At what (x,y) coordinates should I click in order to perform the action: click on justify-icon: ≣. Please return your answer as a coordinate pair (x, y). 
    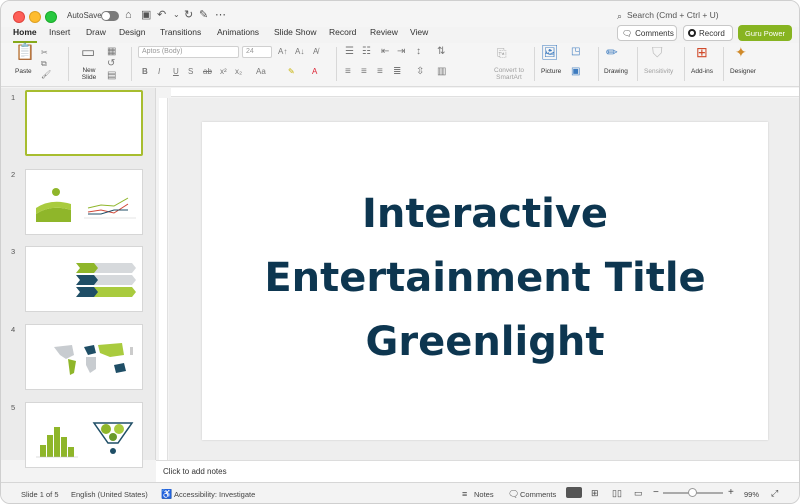
    Looking at the image, I should click on (397, 72).